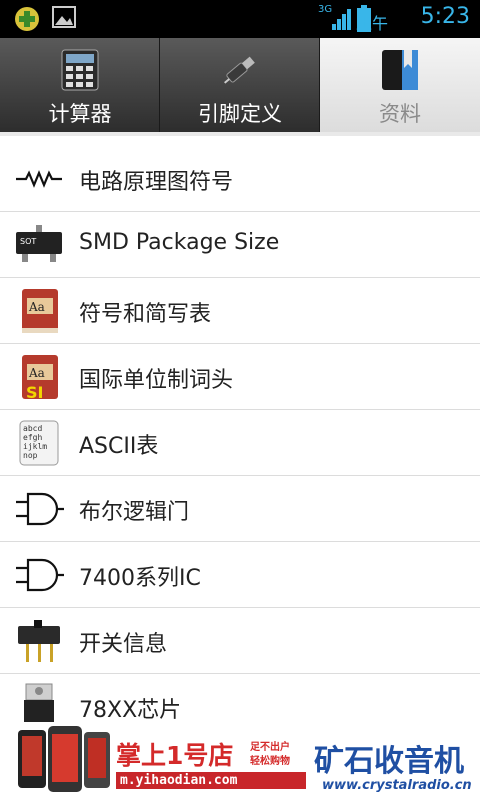  What do you see at coordinates (27, 19) in the screenshot?
I see `app-notification-icon` at bounding box center [27, 19].